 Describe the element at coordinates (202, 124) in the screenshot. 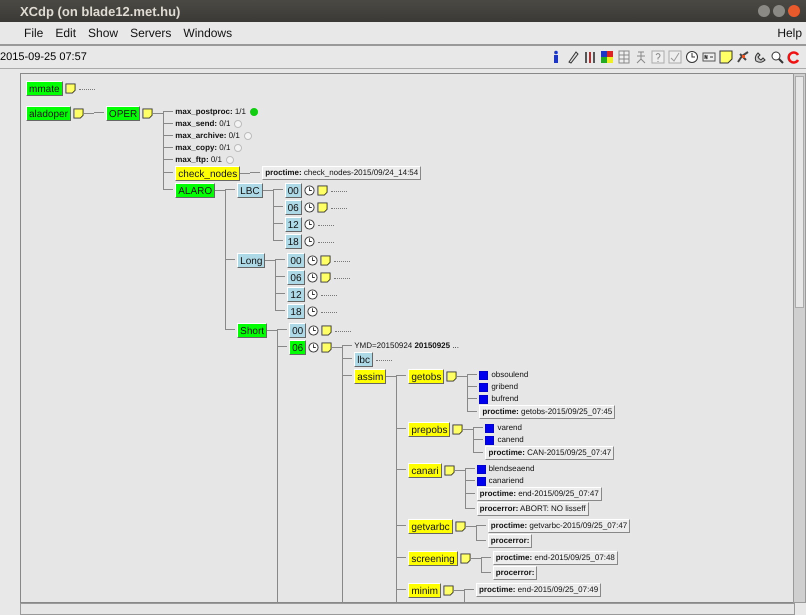

I see `limit-label: max_send: 0/1` at that location.